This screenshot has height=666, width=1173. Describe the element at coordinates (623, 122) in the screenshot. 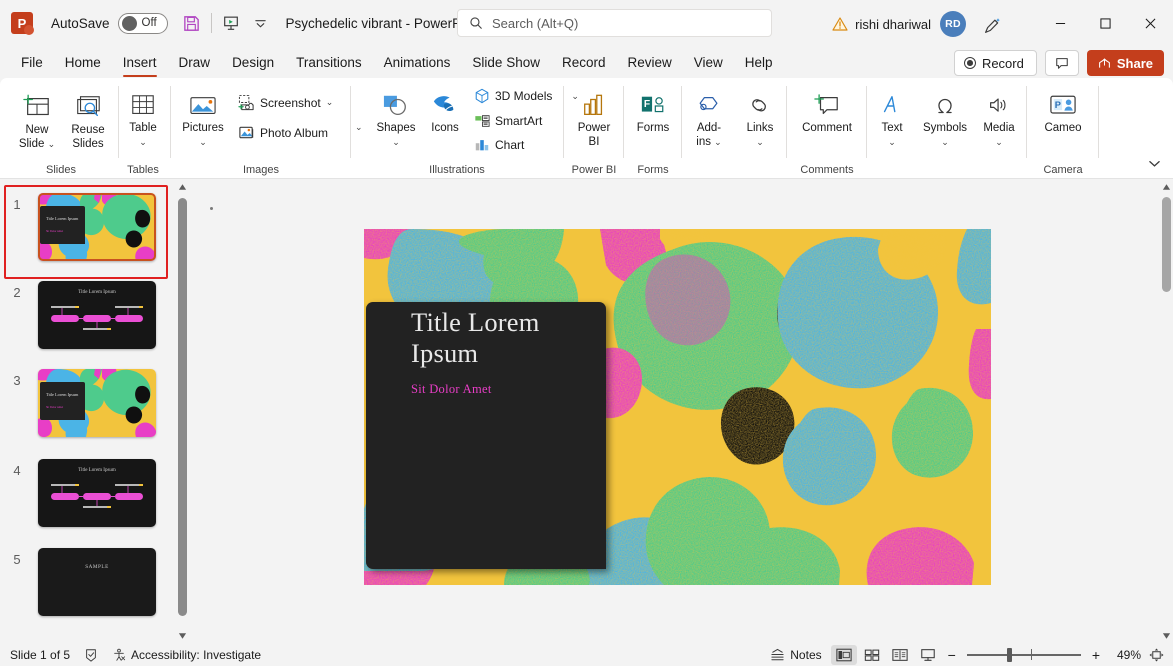

I see `group-divider` at that location.